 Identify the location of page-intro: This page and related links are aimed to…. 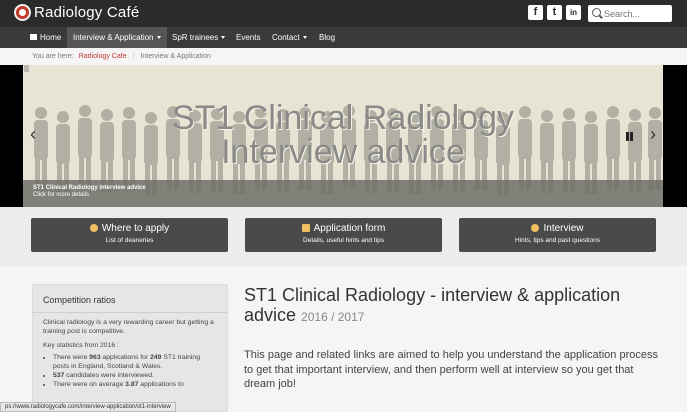
(451, 369).